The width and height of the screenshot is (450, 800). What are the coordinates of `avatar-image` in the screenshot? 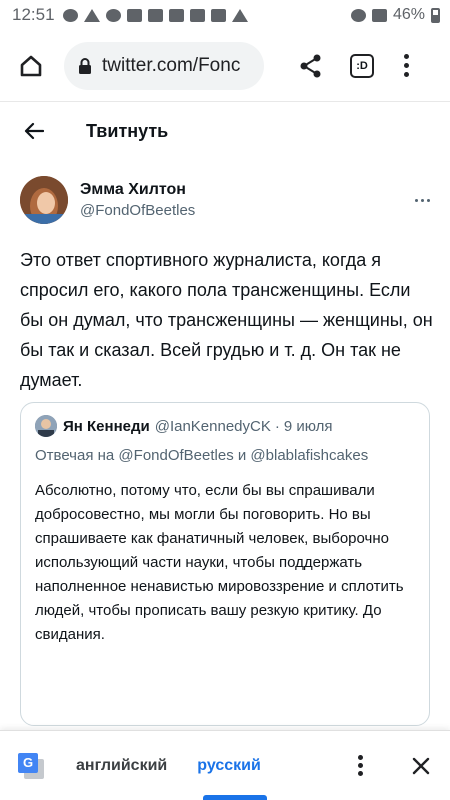 It's located at (44, 200).